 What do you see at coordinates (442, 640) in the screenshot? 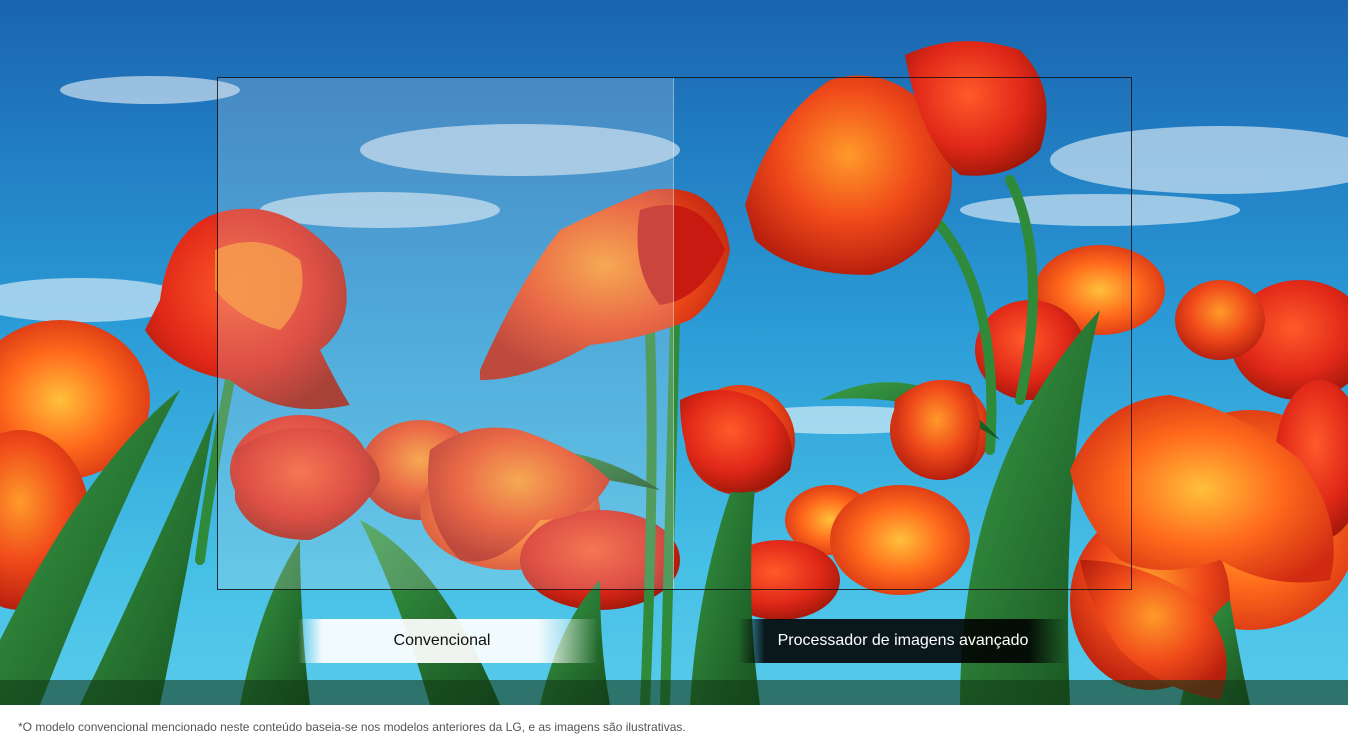
I see `conventional-label-text: Convencional` at bounding box center [442, 640].